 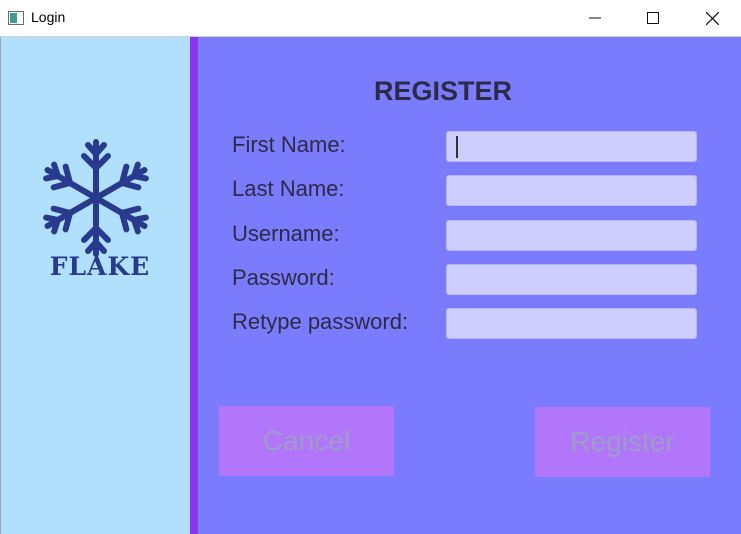 I want to click on close-icon, so click(x=712, y=18).